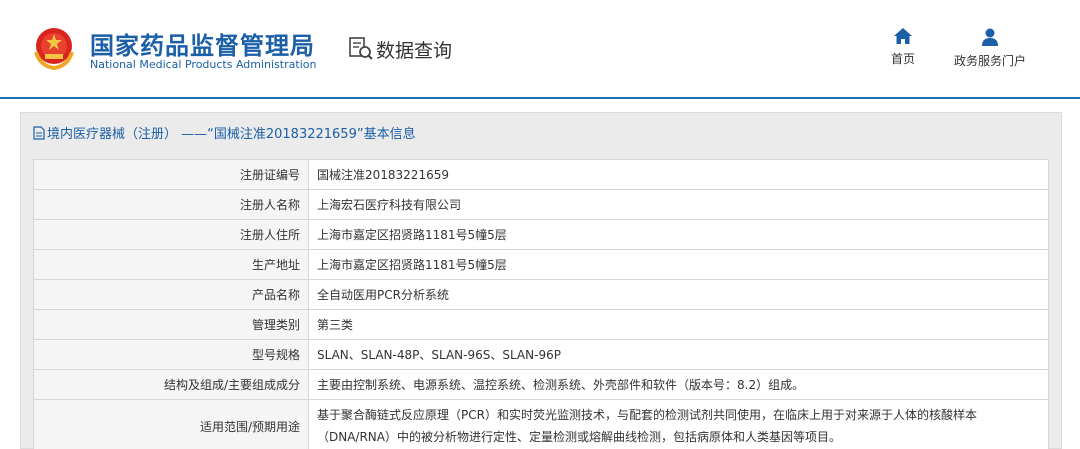 This screenshot has height=449, width=1080. Describe the element at coordinates (361, 48) in the screenshot. I see `data-search-icon` at that location.